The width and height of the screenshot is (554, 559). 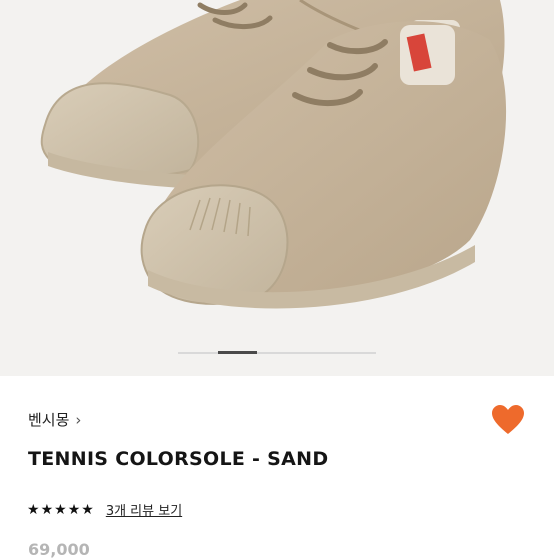 I want to click on product-title: TENNIS COLORSOLE - SAND, so click(x=178, y=459).